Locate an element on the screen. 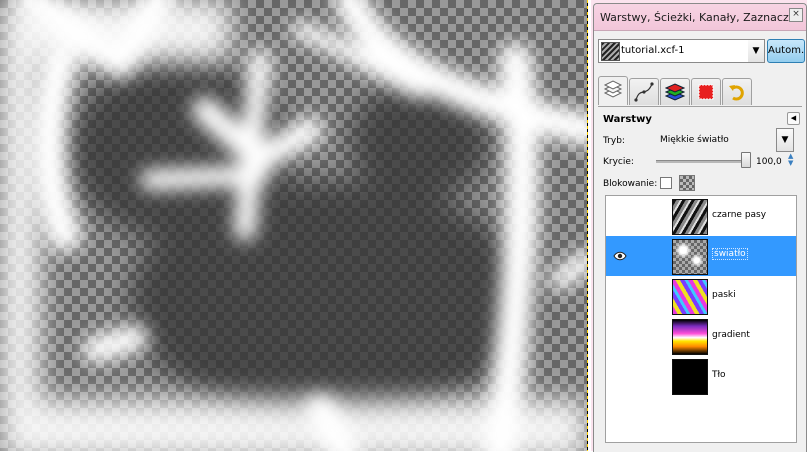 The width and height of the screenshot is (807, 452). image-select: tutorial.xcf-1 is located at coordinates (674, 51).